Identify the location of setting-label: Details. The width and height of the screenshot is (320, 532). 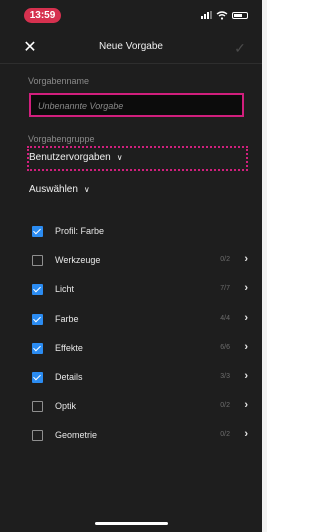
(69, 377).